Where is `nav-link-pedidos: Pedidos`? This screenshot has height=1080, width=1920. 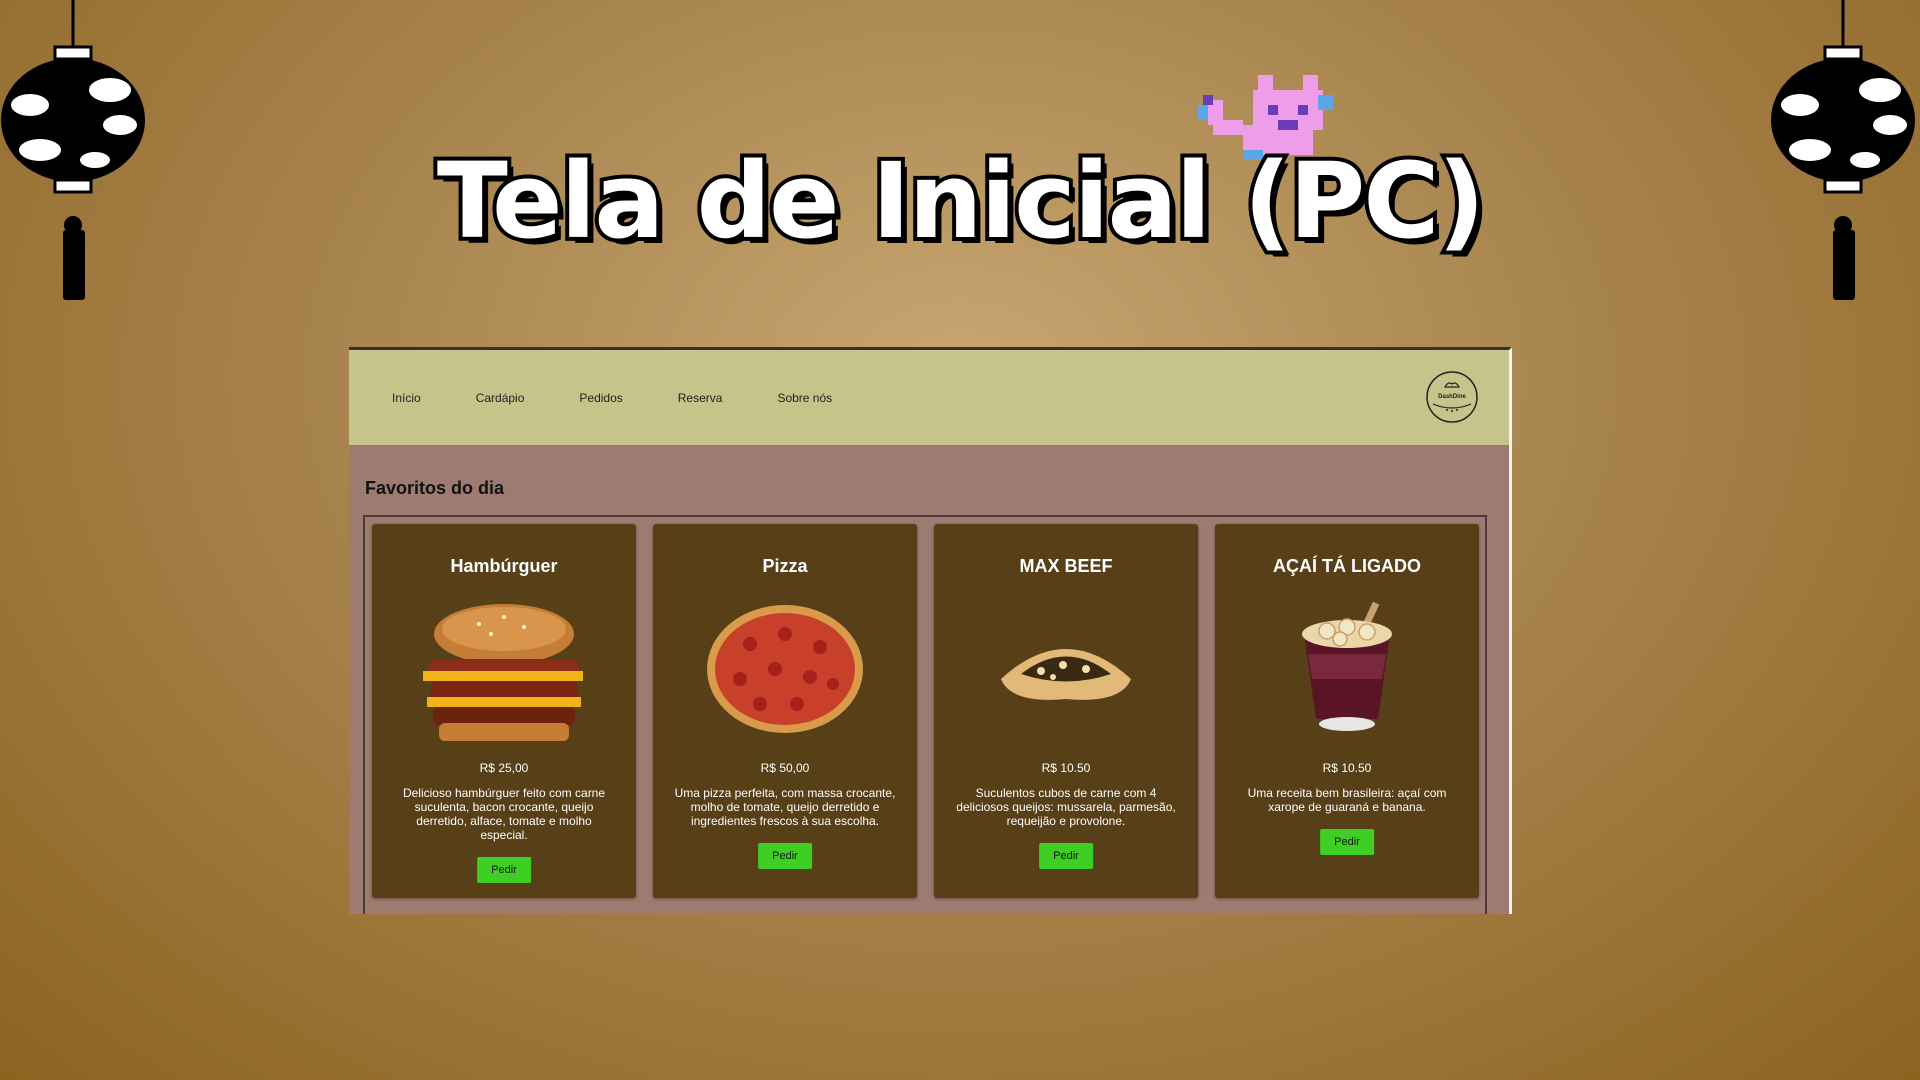 nav-link-pedidos: Pedidos is located at coordinates (600, 398).